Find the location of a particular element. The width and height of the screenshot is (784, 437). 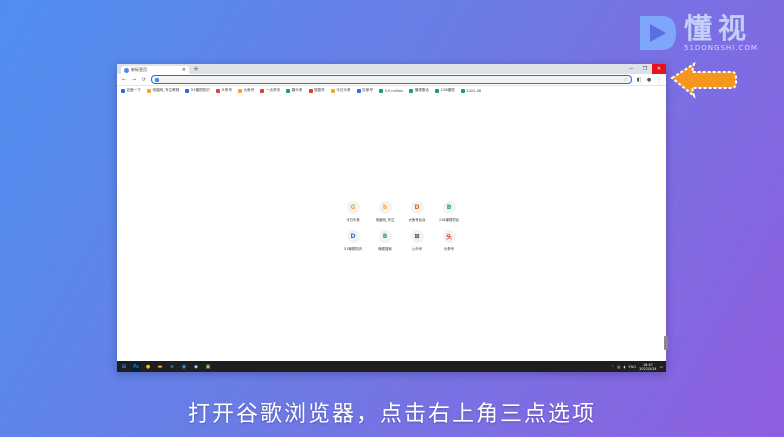

minimize-button: — is located at coordinates (631, 69).